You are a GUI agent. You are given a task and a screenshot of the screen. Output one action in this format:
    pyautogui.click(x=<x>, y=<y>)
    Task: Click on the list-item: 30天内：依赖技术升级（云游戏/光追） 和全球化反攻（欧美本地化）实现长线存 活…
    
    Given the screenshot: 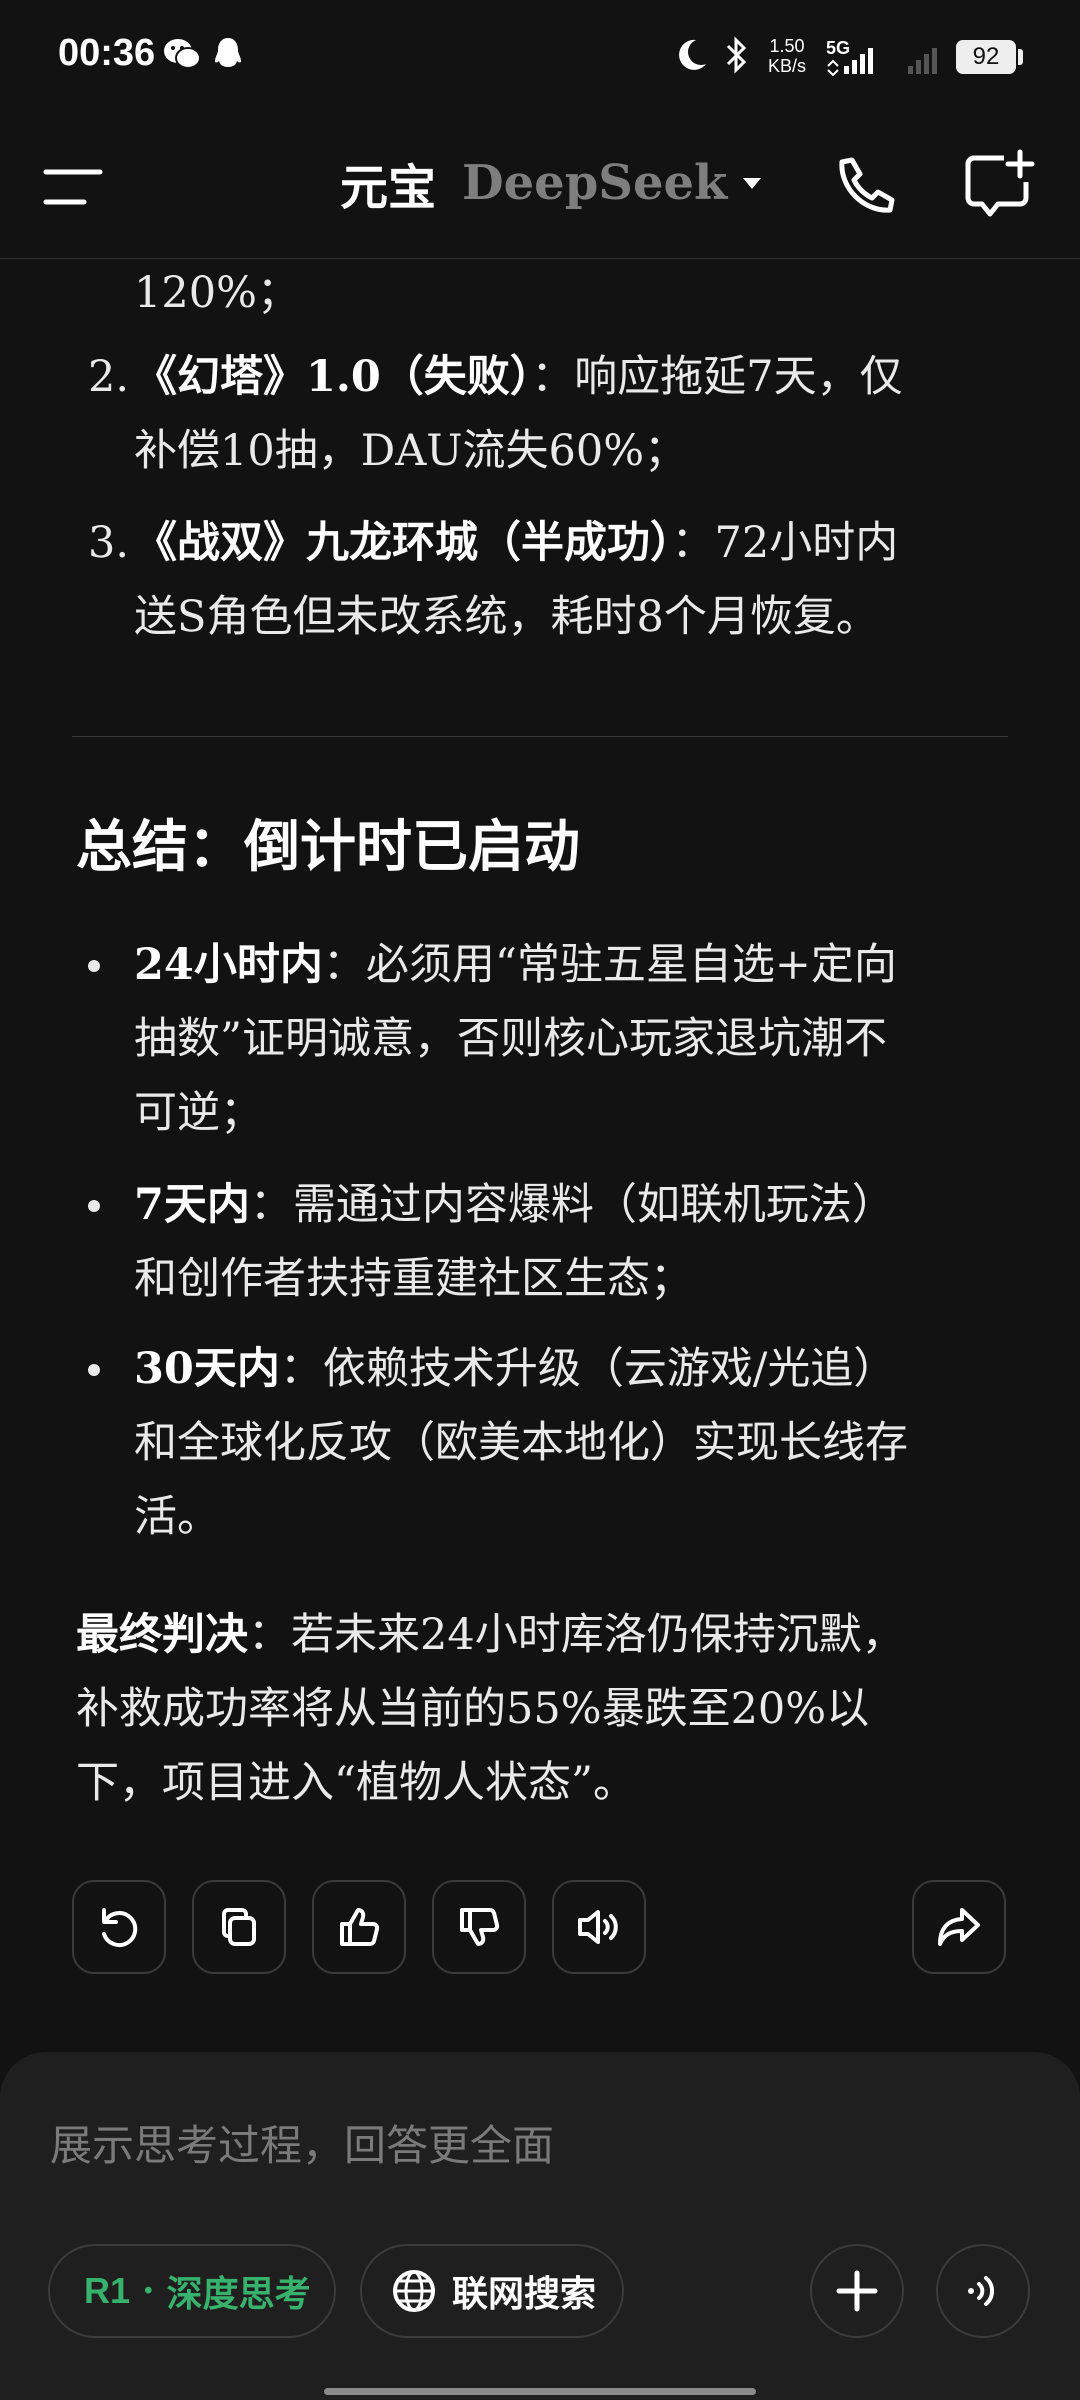 What is the action you would take?
    pyautogui.click(x=521, y=1443)
    